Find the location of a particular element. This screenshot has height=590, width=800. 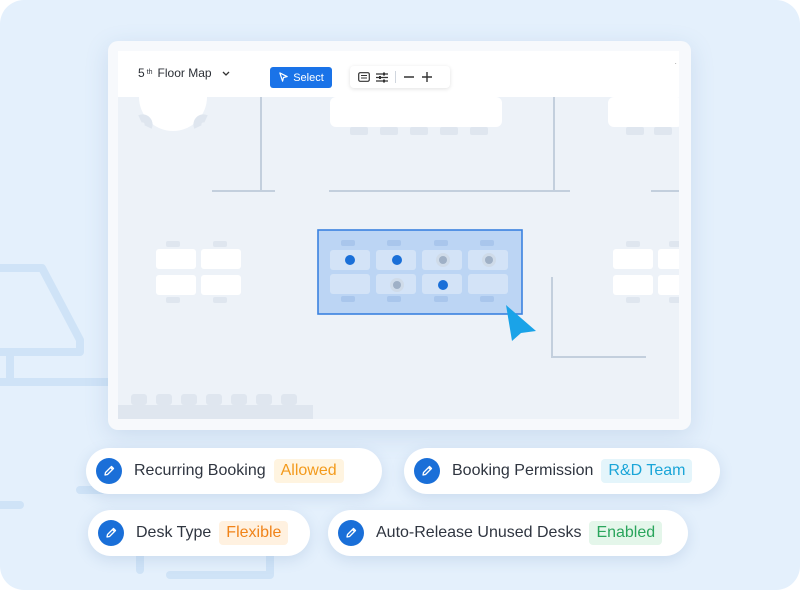

status-badge: Enabled is located at coordinates (626, 533).